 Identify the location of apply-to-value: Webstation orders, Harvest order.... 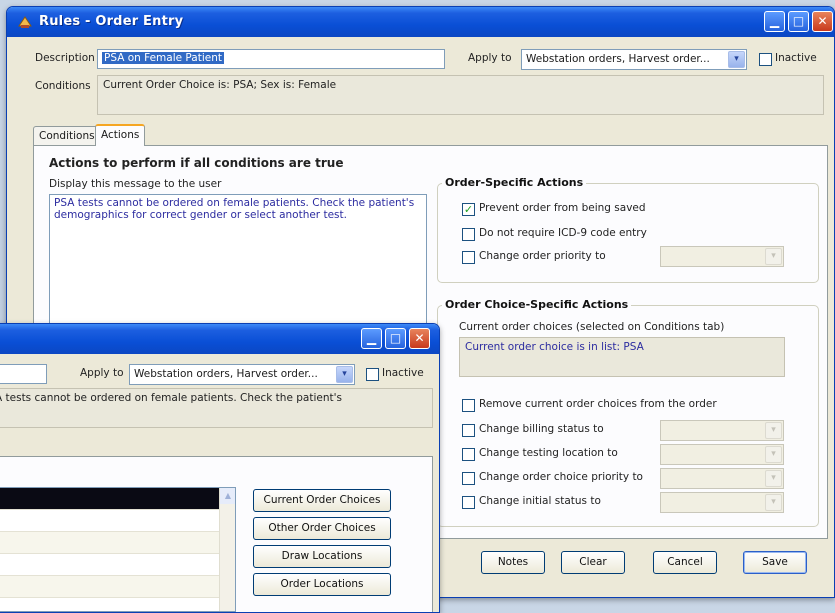
(618, 59).